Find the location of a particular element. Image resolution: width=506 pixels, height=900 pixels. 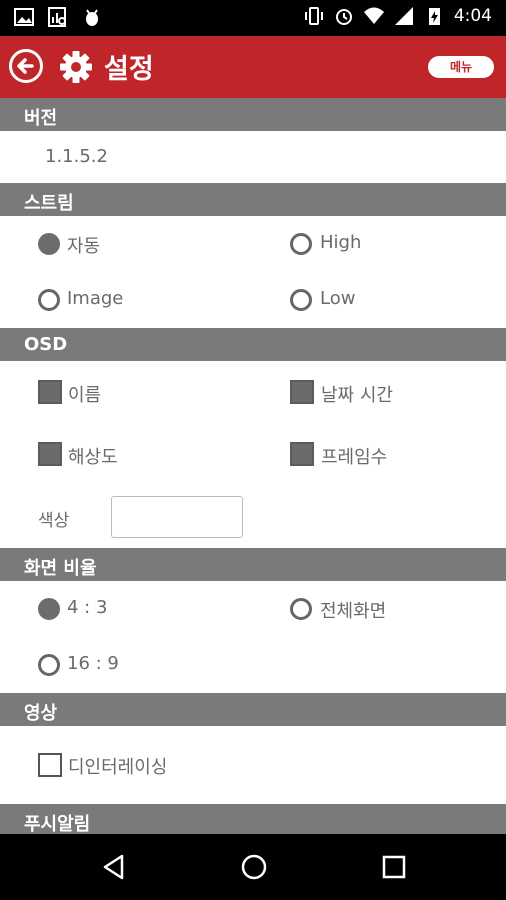

page-title: 설정 is located at coordinates (129, 69).